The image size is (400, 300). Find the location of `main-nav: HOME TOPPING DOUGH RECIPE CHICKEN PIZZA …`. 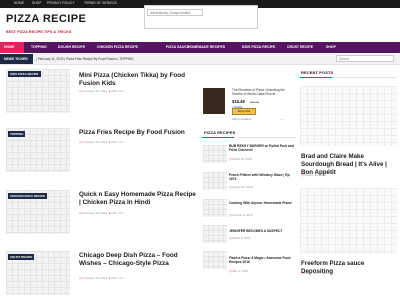

main-nav: HOME TOPPING DOUGH RECIPE CHICKEN PIZZA … is located at coordinates (200, 47).